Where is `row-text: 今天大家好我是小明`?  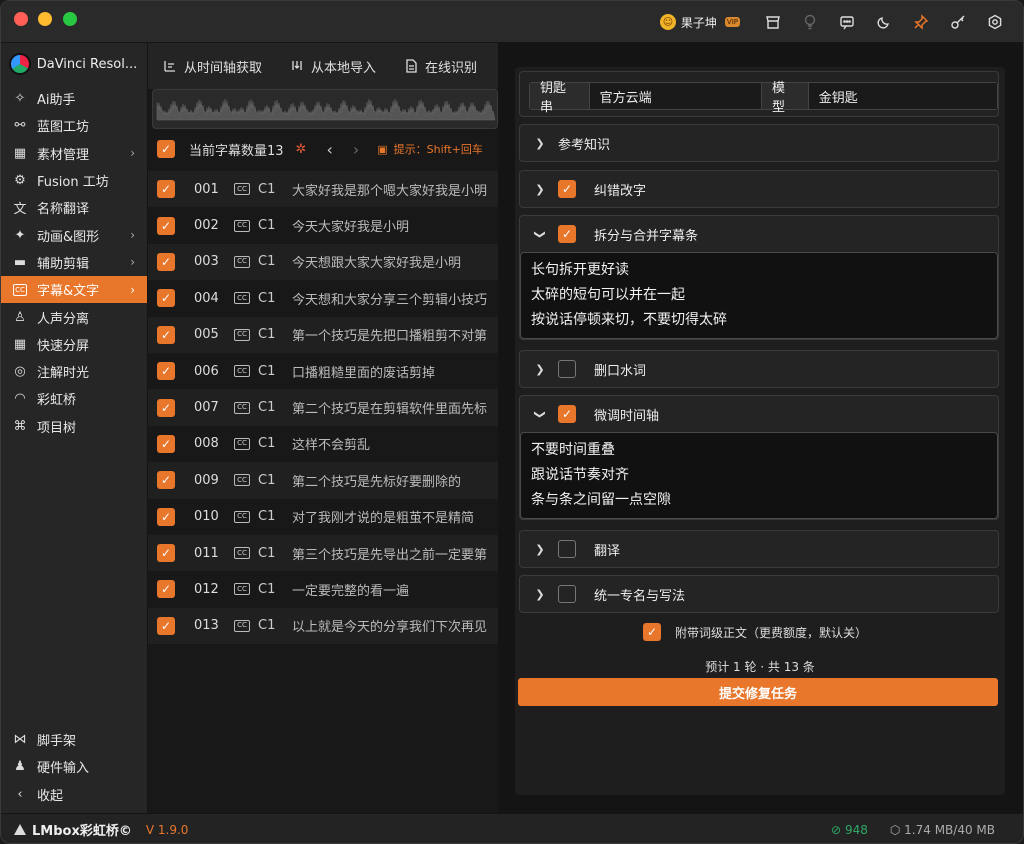 row-text: 今天大家好我是小明 is located at coordinates (350, 225).